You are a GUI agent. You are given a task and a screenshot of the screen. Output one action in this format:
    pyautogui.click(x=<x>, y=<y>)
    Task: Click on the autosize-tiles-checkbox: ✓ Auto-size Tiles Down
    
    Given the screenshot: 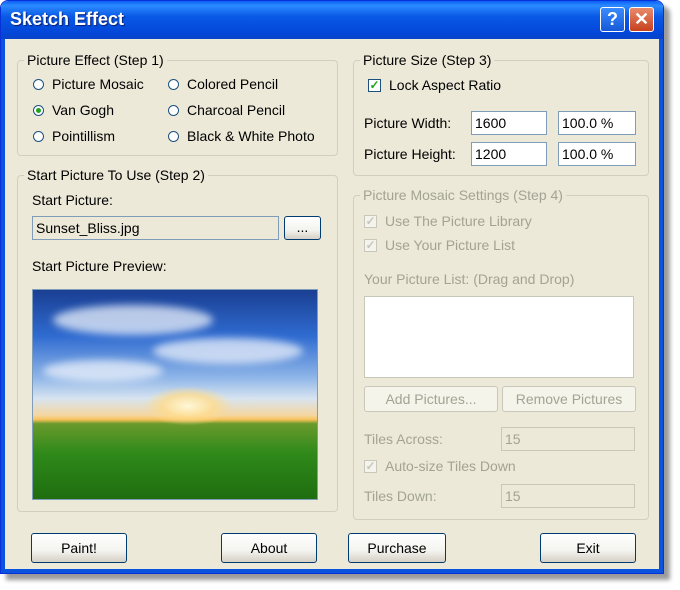 What is the action you would take?
    pyautogui.click(x=440, y=466)
    